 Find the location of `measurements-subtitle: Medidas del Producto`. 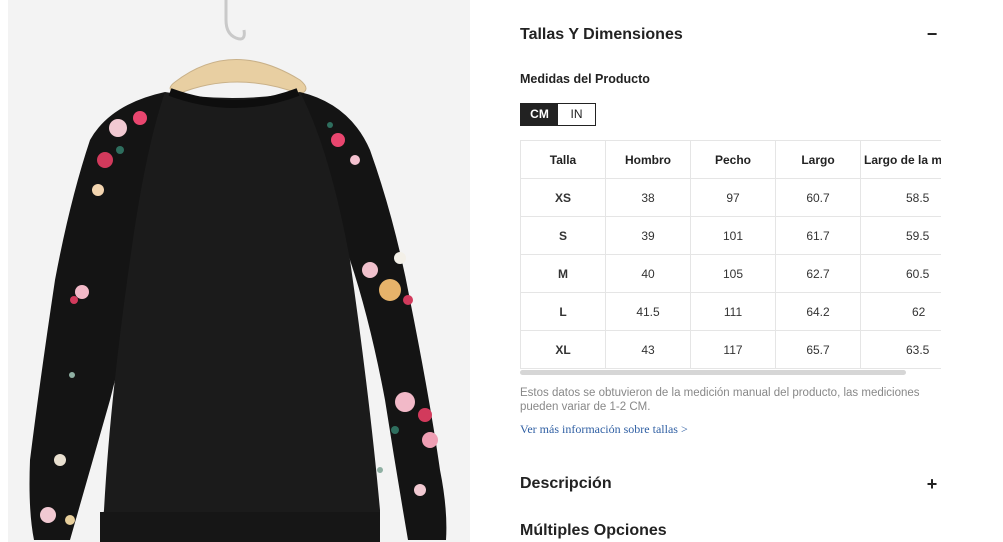

measurements-subtitle: Medidas del Producto is located at coordinates (585, 79).